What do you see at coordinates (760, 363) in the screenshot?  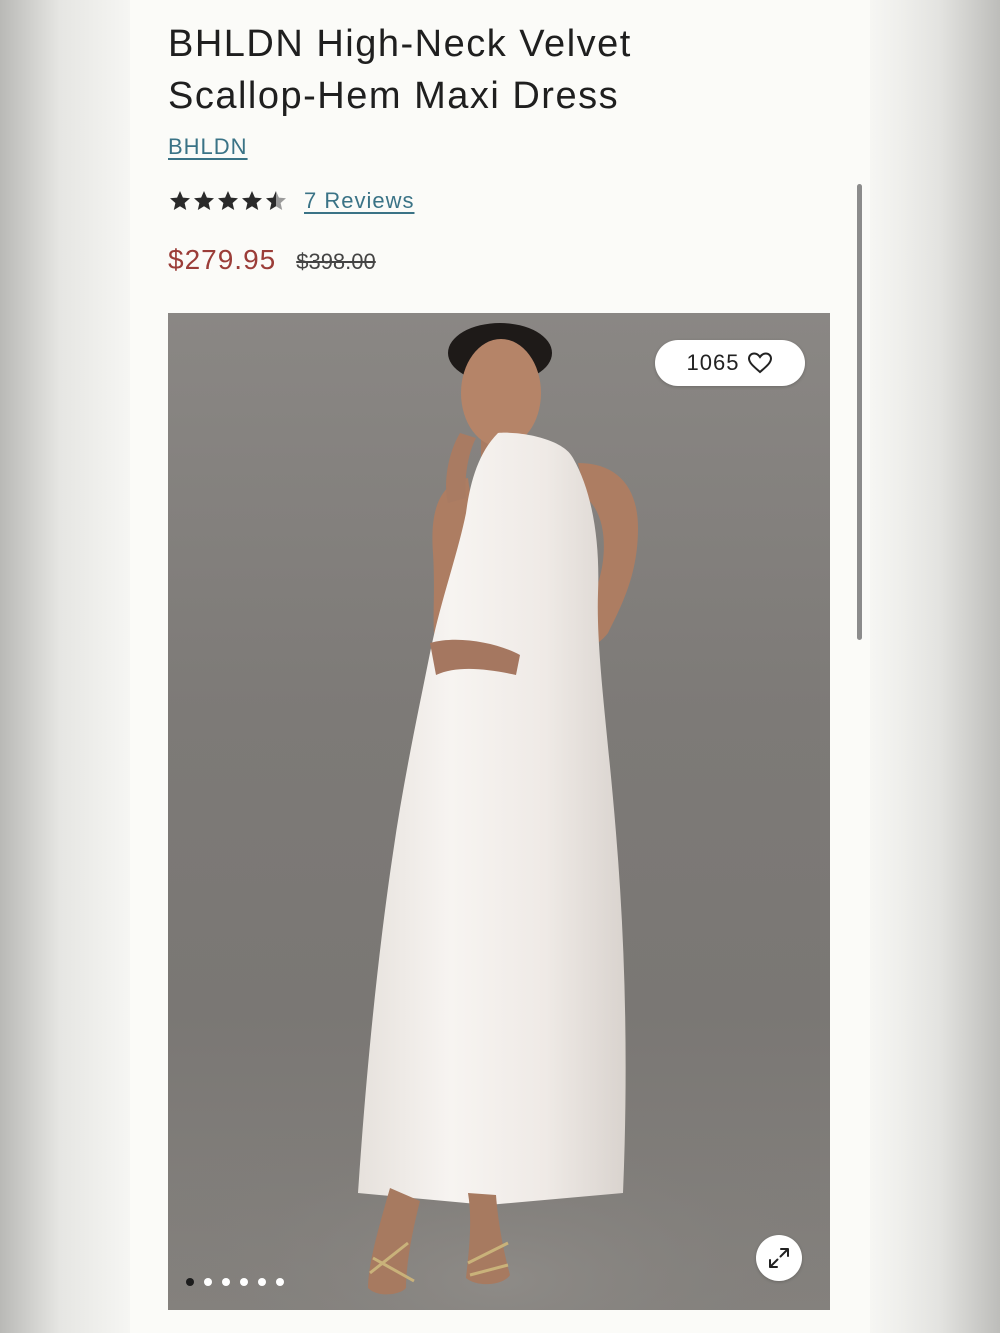 I see `heart-icon` at bounding box center [760, 363].